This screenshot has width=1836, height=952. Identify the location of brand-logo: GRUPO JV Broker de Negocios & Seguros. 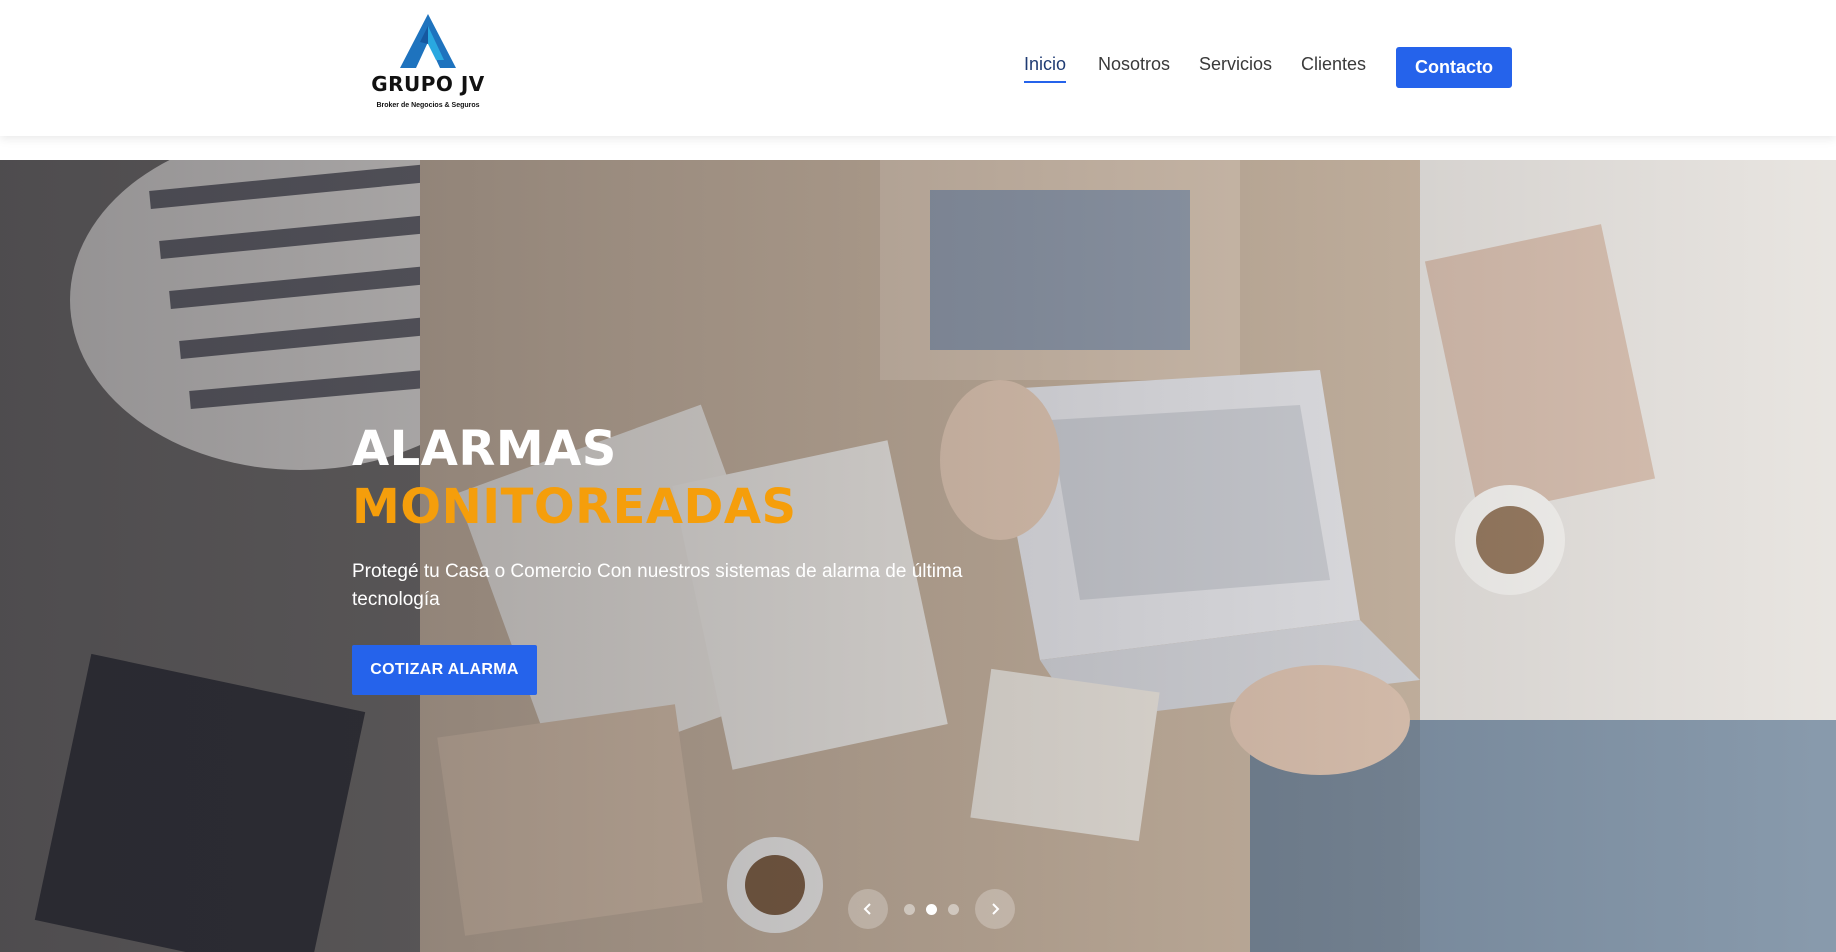
(428, 64).